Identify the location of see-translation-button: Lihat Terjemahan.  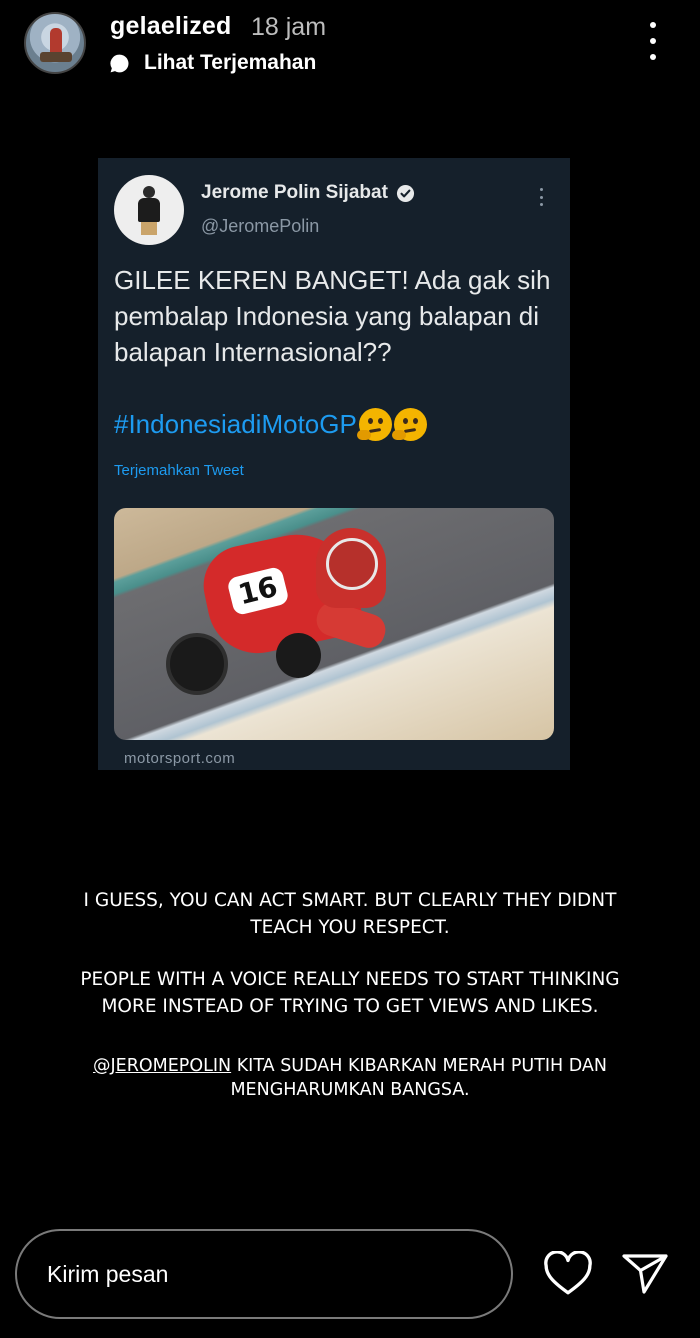
(212, 63).